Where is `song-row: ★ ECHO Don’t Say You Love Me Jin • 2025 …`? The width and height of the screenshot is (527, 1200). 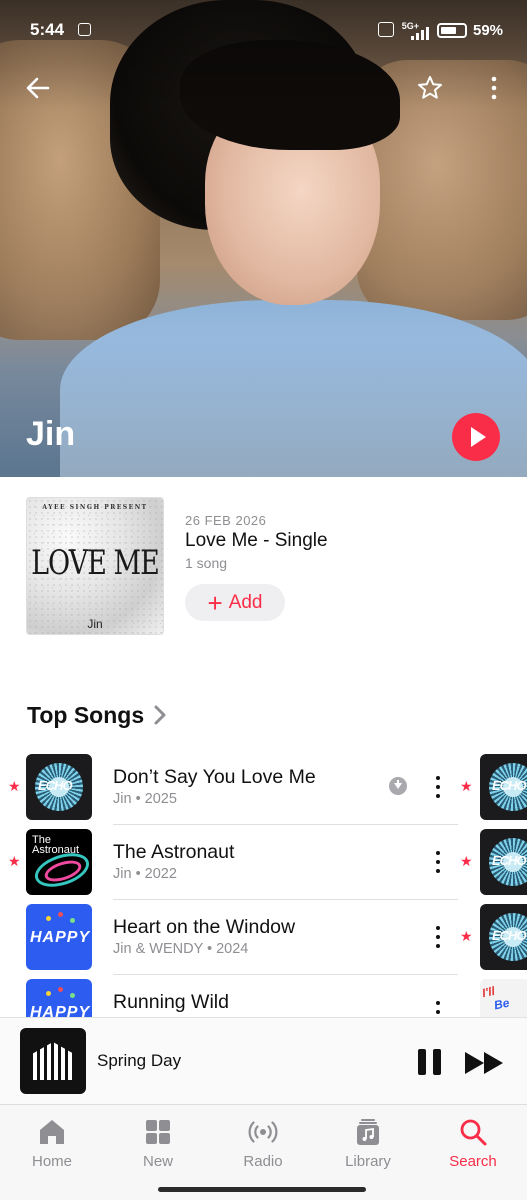 song-row: ★ ECHO Don’t Say You Love Me Jin • 2025 … is located at coordinates (263, 791).